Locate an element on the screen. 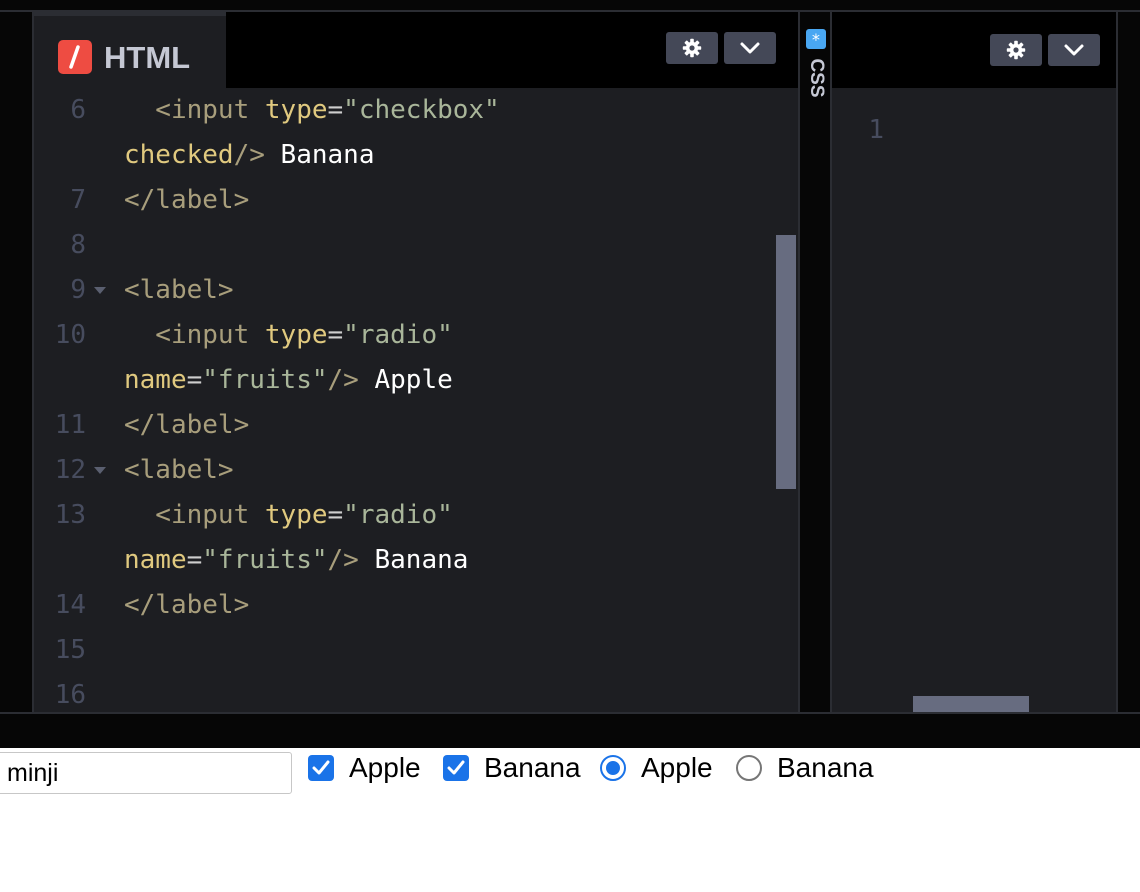 The width and height of the screenshot is (1140, 892). line-number: 12 is located at coordinates (70, 470).